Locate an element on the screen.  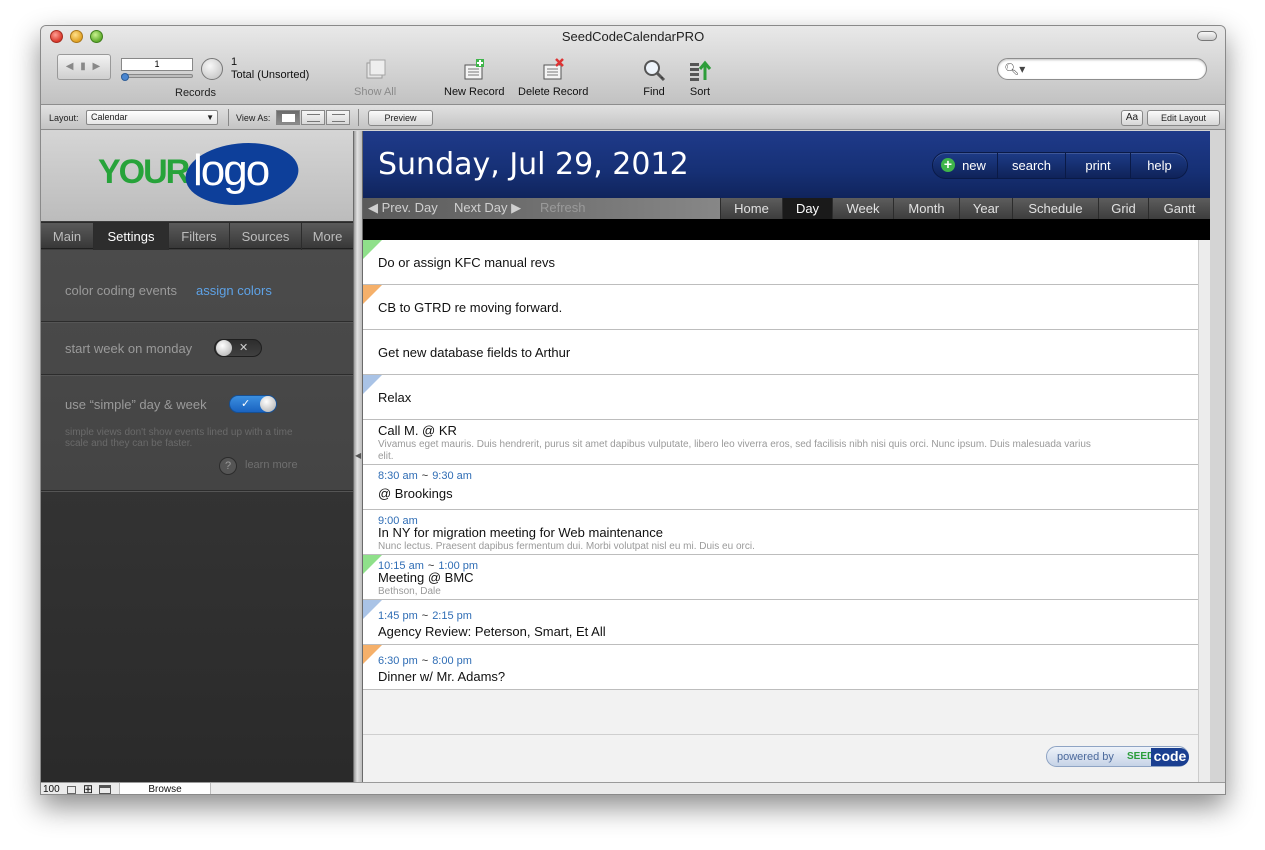
powered-by-badge: powered by SEED code is located at coordinates (1117, 756).